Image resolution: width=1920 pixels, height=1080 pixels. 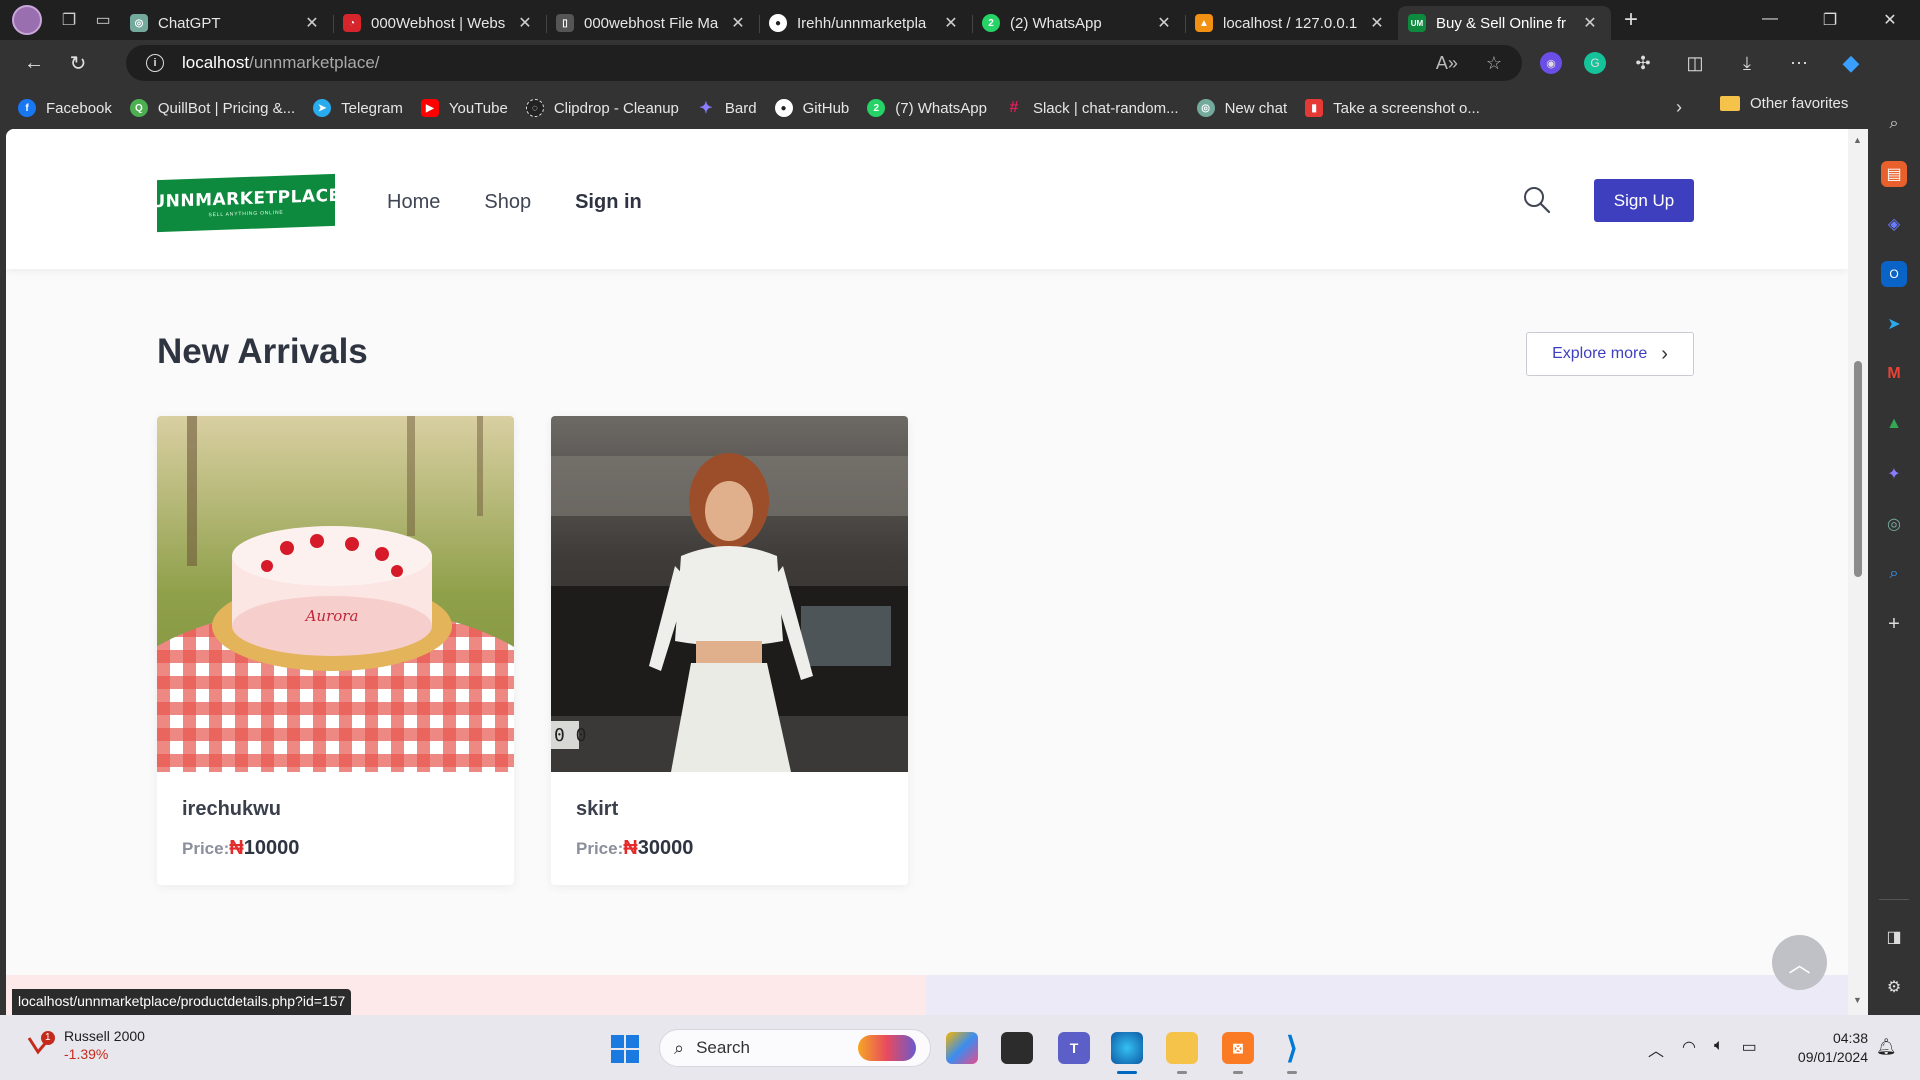 What do you see at coordinates (1894, 524) in the screenshot?
I see `chatgpt-sidebar-icon: ◎` at bounding box center [1894, 524].